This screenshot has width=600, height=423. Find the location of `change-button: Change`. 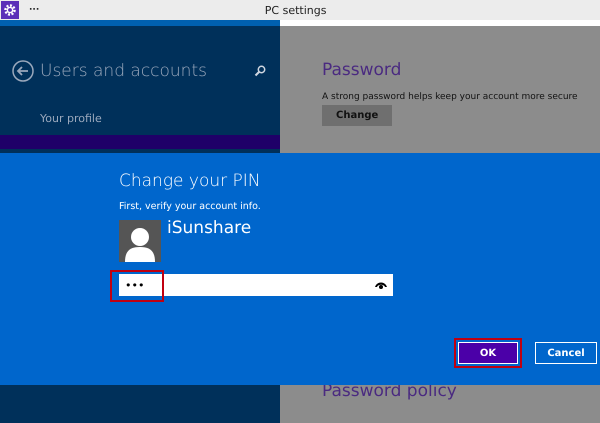

change-button: Change is located at coordinates (357, 115).